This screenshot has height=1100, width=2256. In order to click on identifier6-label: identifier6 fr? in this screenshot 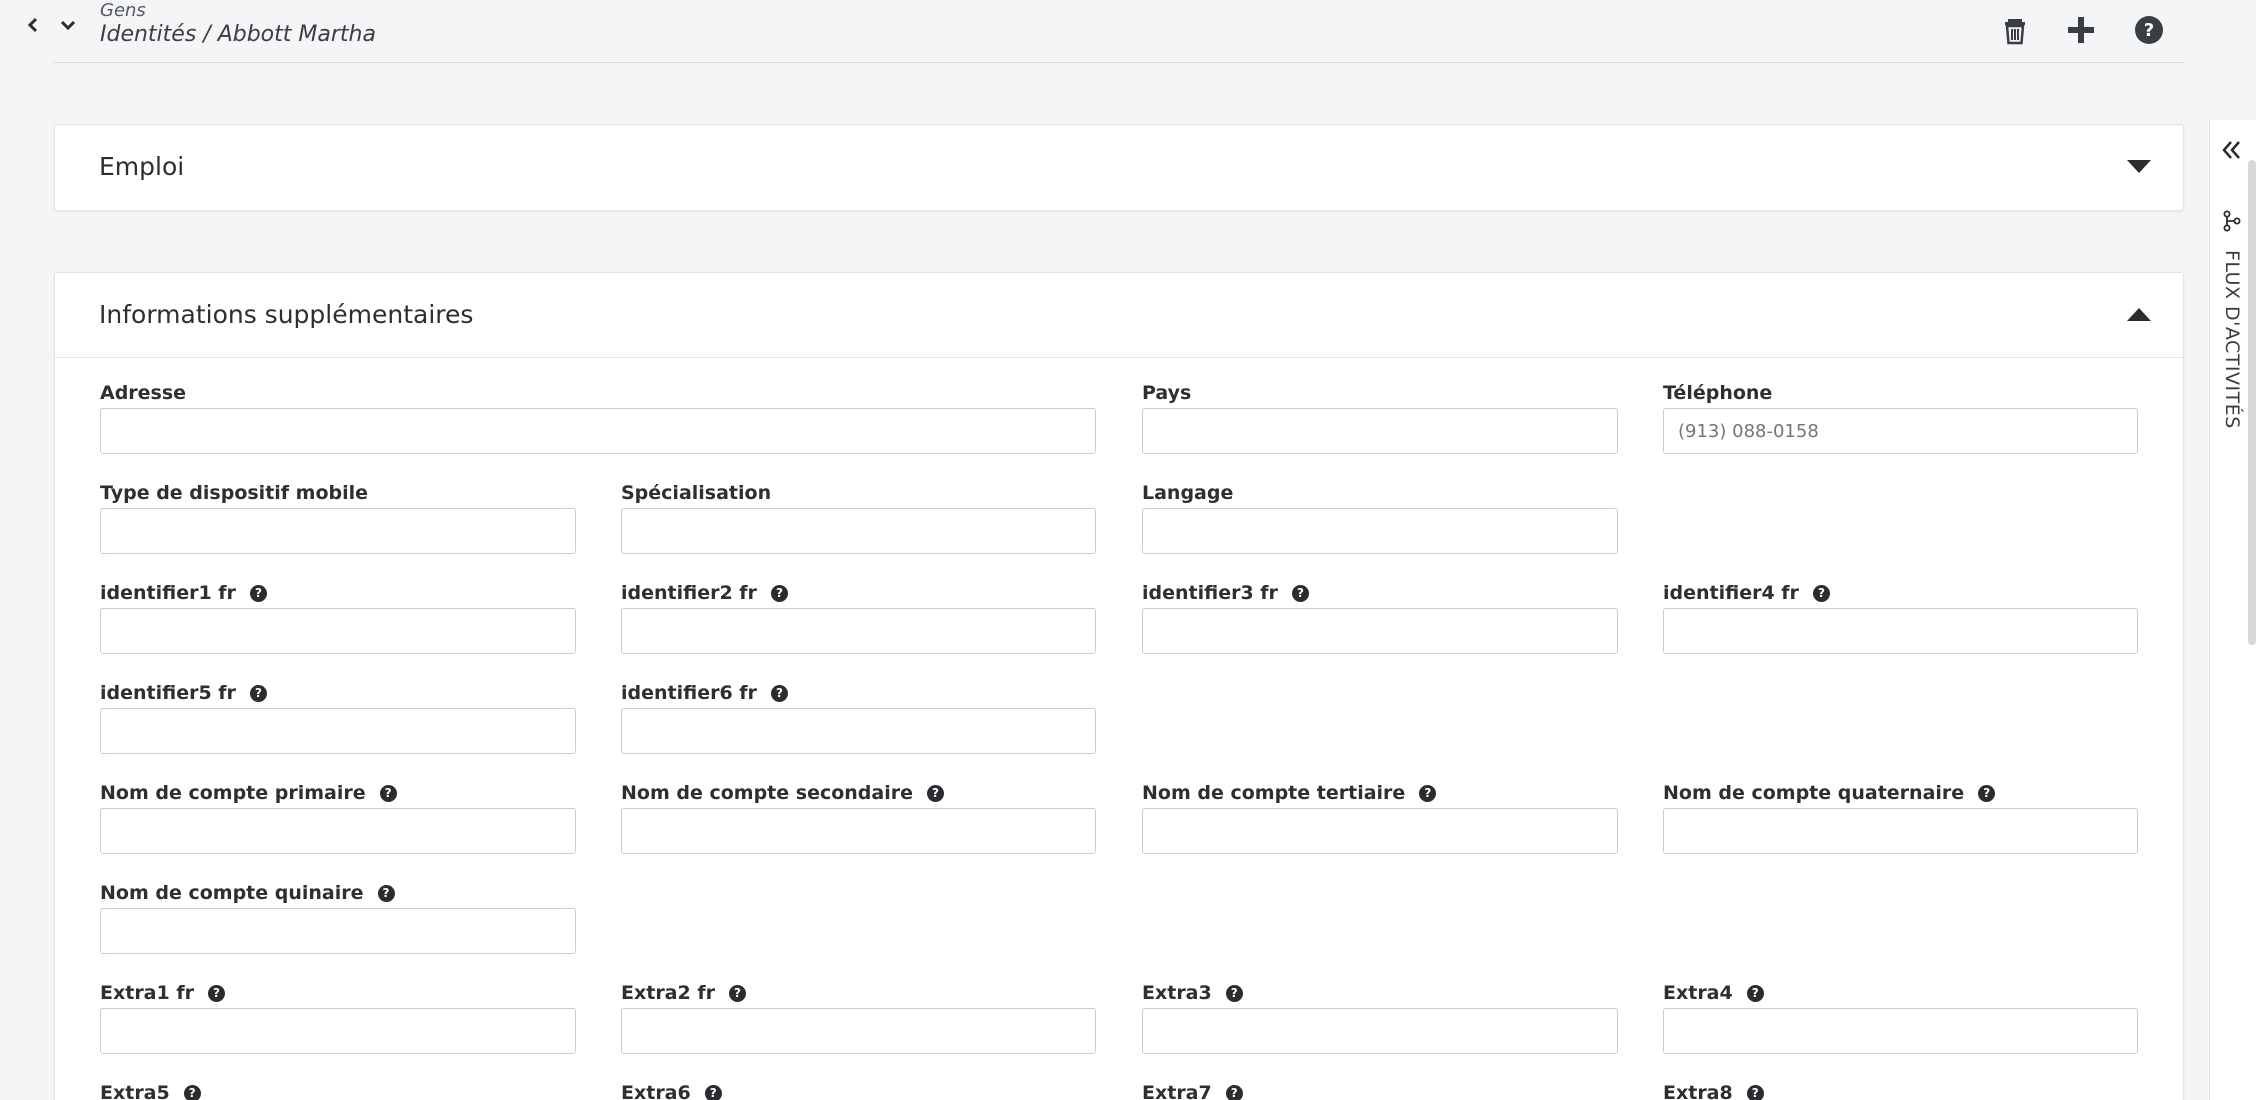, I will do `click(704, 693)`.